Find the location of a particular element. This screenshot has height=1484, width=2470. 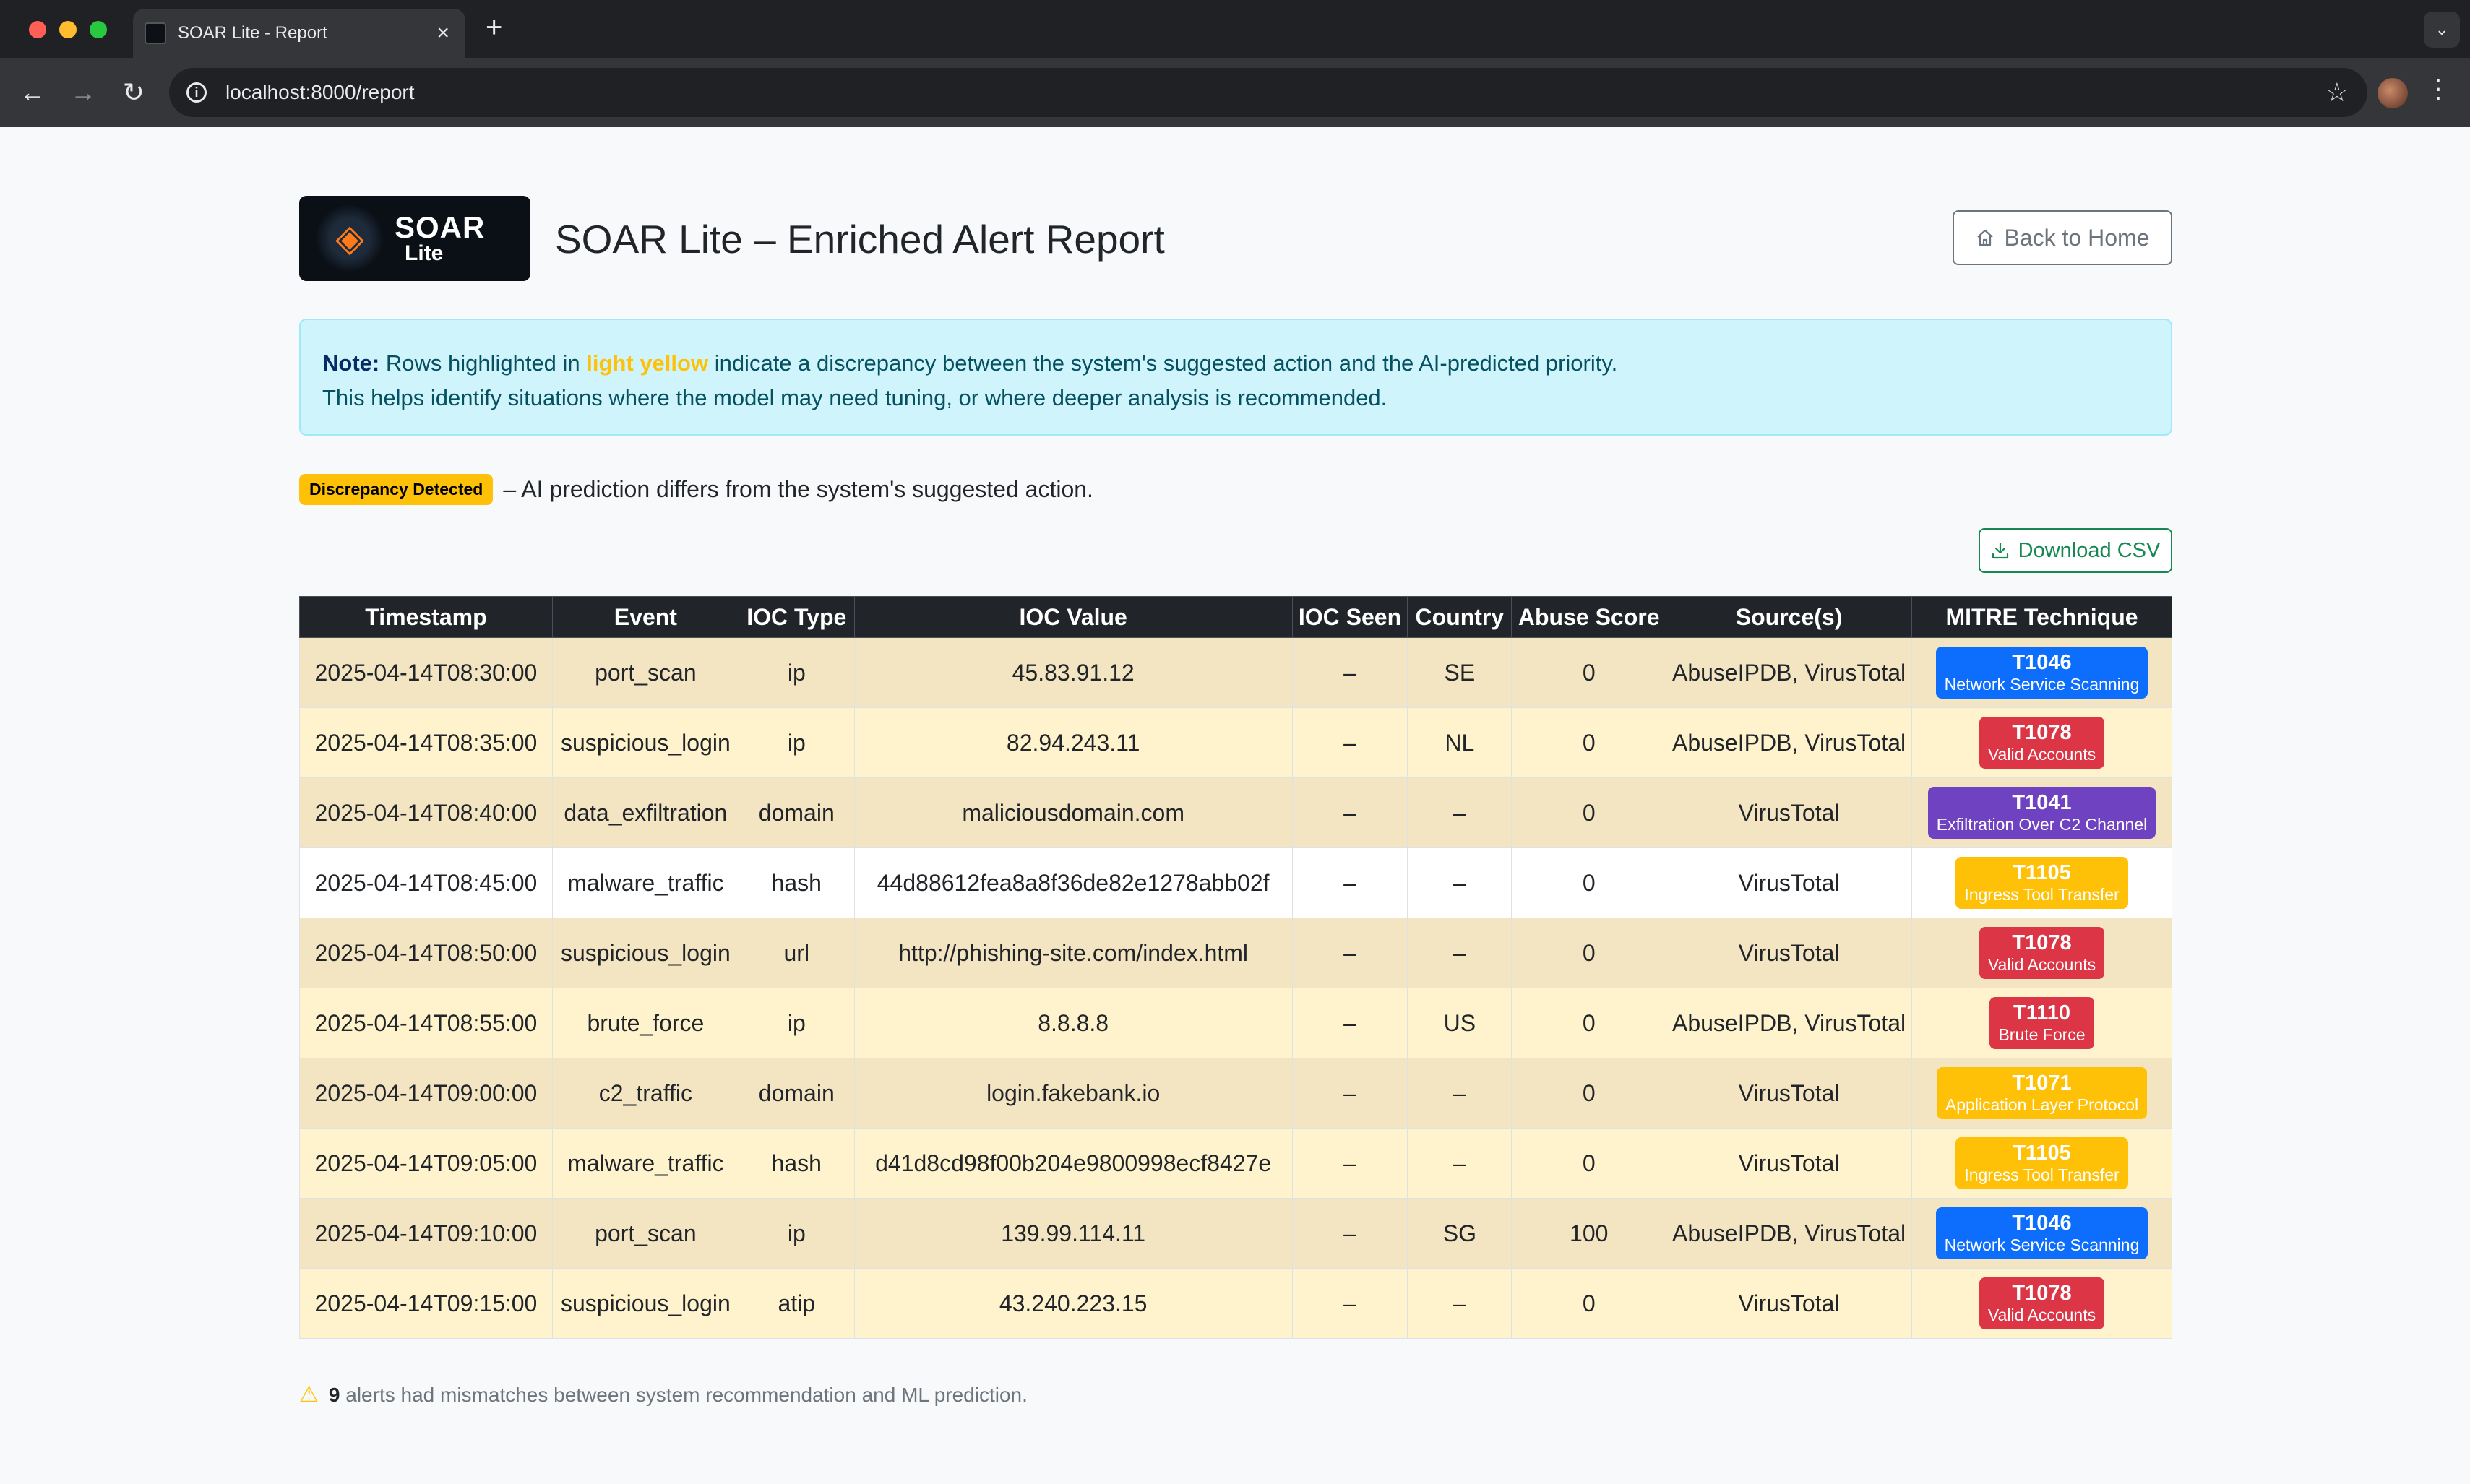

window-controls is located at coordinates (68, 29).